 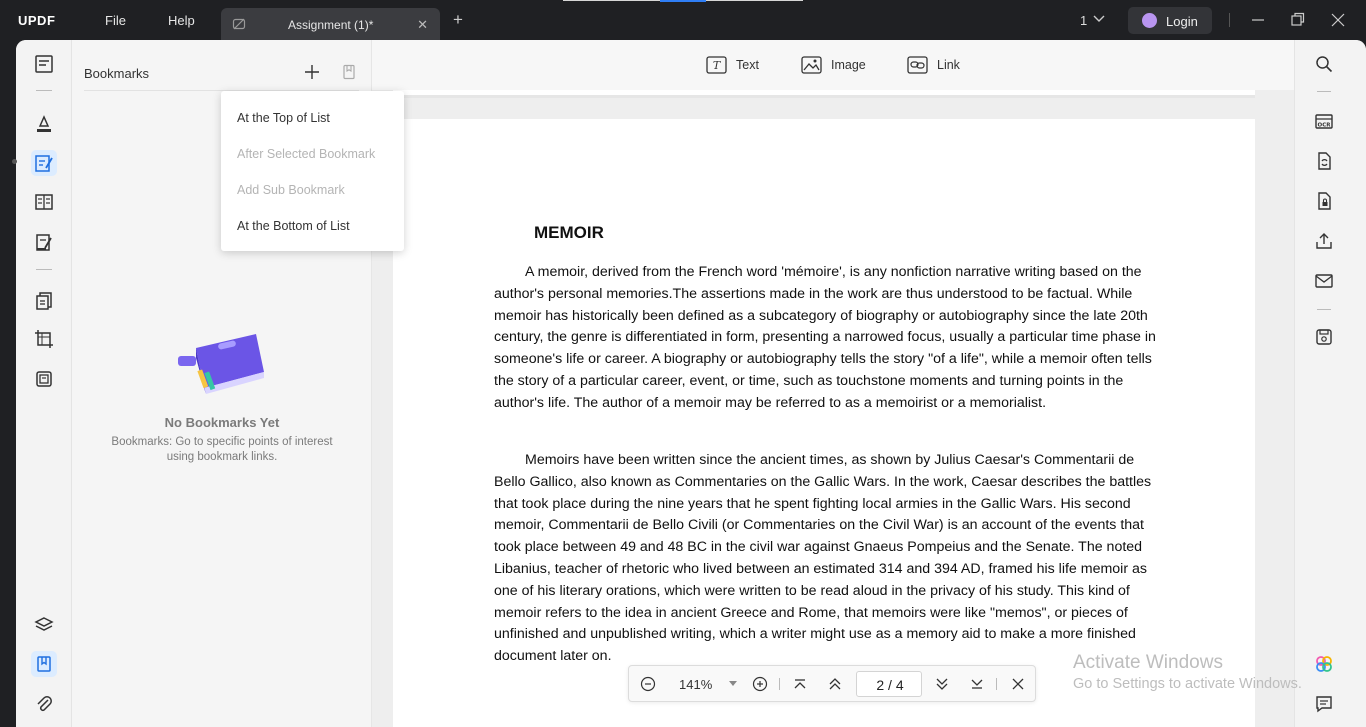 What do you see at coordinates (648, 684) in the screenshot?
I see `zoom-out-icon` at bounding box center [648, 684].